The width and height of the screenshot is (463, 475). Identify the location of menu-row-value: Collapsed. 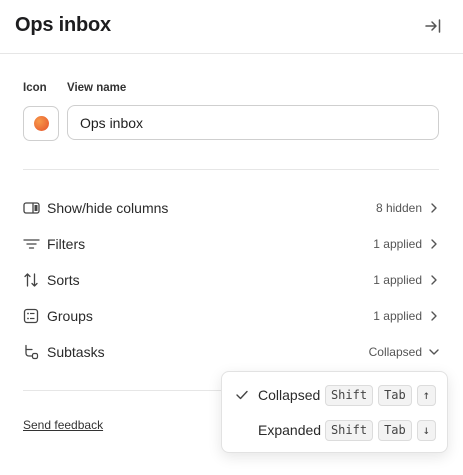
(395, 352).